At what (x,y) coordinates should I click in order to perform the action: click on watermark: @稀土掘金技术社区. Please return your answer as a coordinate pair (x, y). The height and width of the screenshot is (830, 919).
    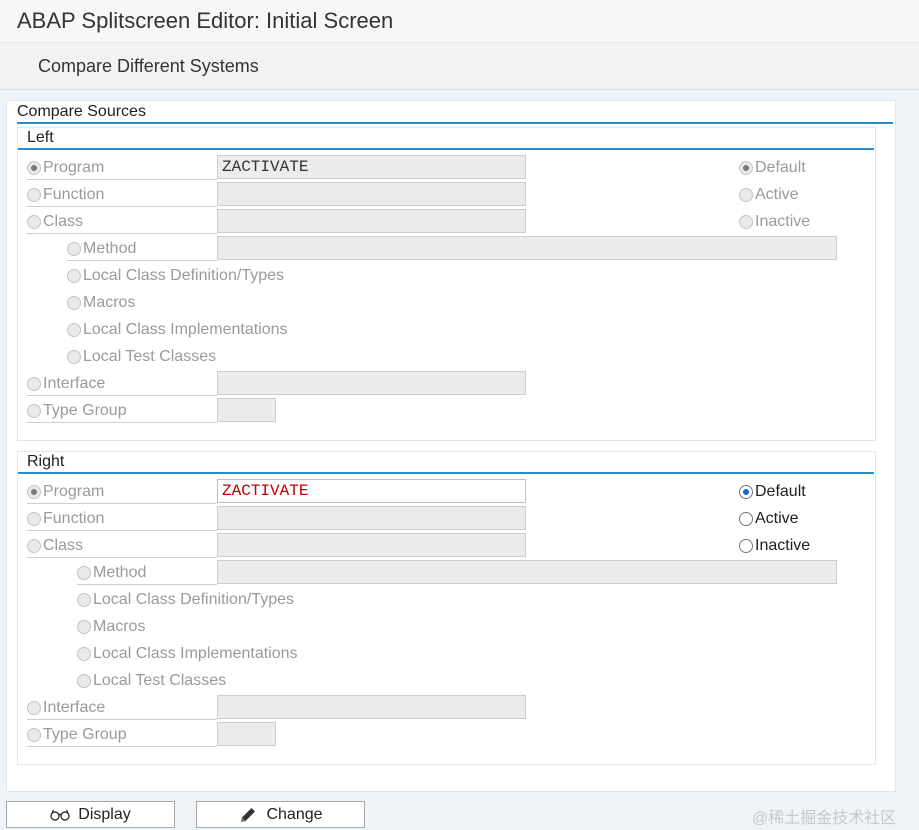
    Looking at the image, I should click on (824, 818).